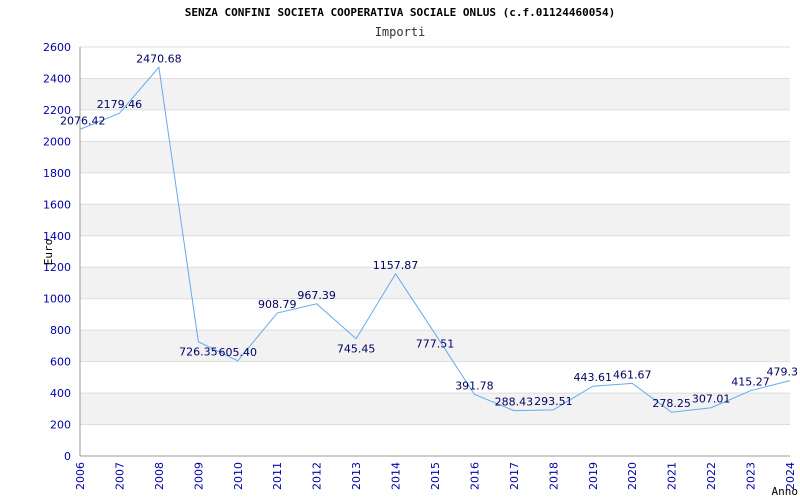  Describe the element at coordinates (435, 344) in the screenshot. I see `data-label: 777.51` at that location.